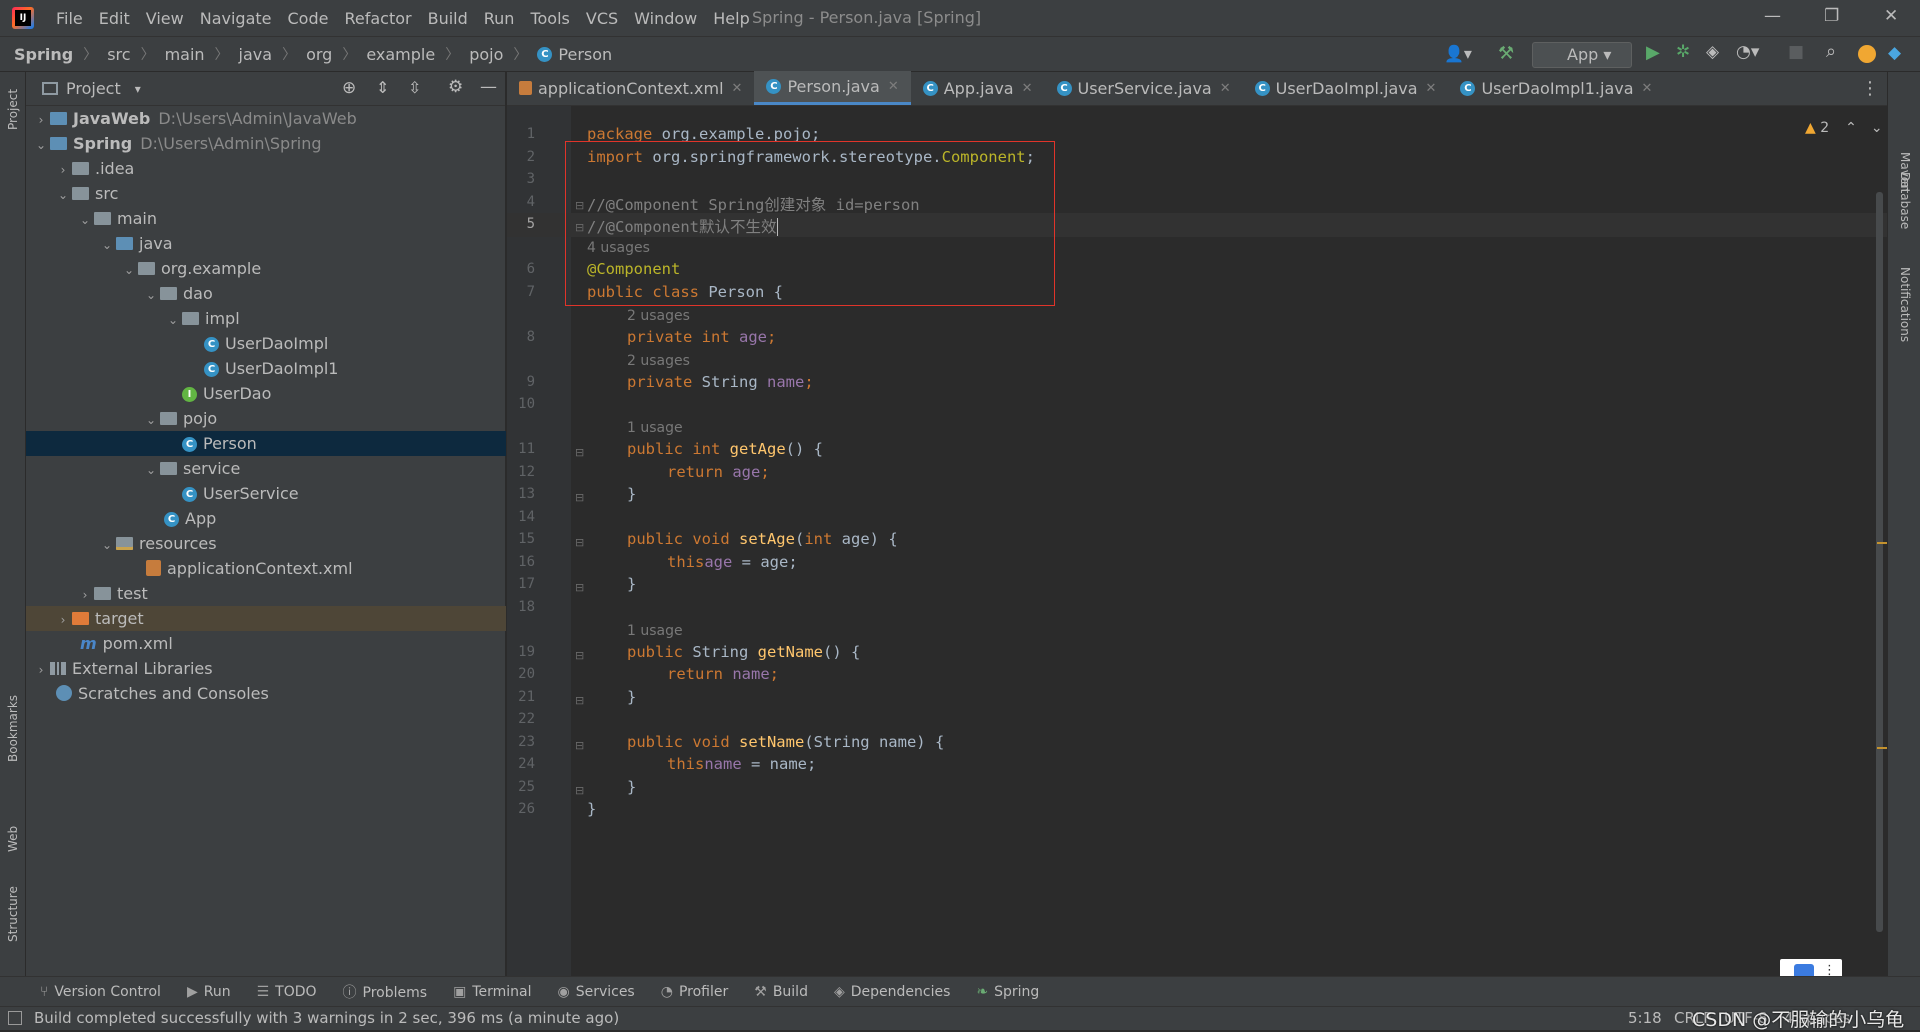  Describe the element at coordinates (266, 543) in the screenshot. I see `tree-item-resources: ⌄ resources` at that location.